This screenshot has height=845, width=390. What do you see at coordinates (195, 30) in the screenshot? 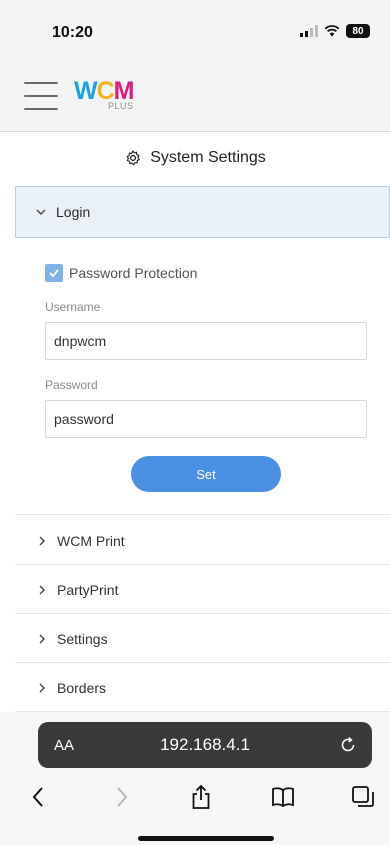
I see `status-bar: 10:20 80` at bounding box center [195, 30].